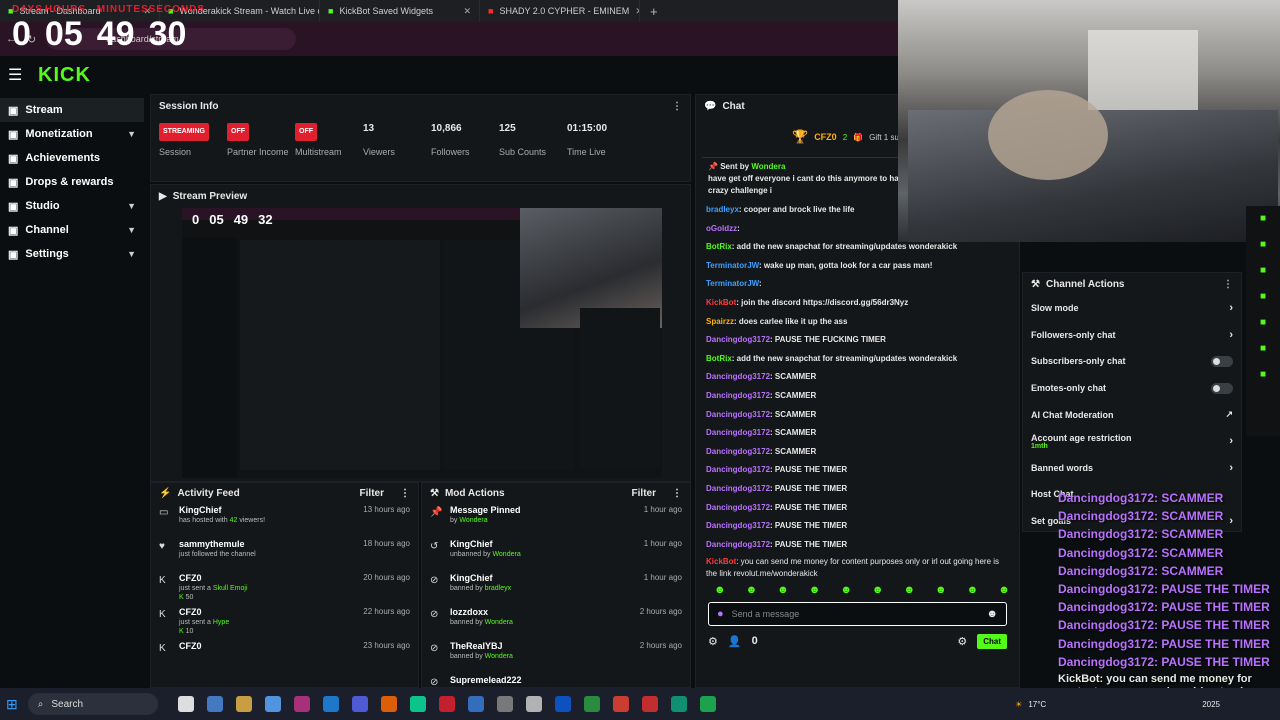 The image size is (1280, 720). Describe the element at coordinates (556, 623) in the screenshot. I see `mod-action-item: ⊘ lozzdoxx banned by Wondera 2 hours ago` at that location.